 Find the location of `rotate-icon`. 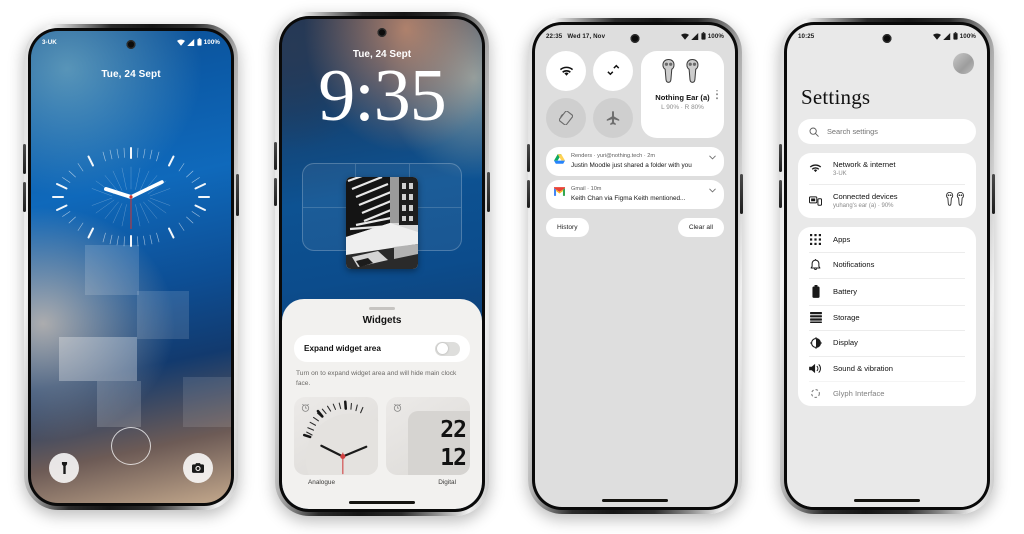

rotate-icon is located at coordinates (566, 118).